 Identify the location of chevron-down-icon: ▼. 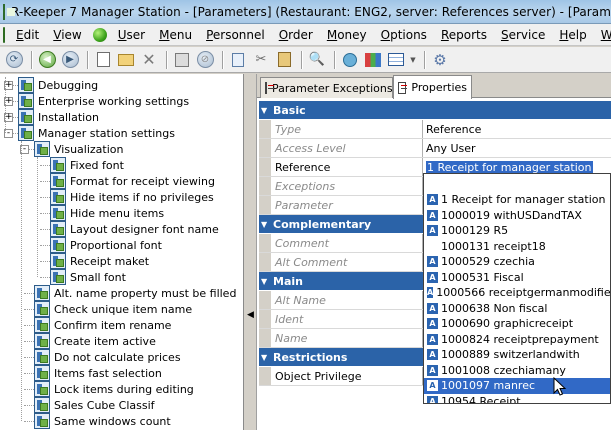
(413, 60).